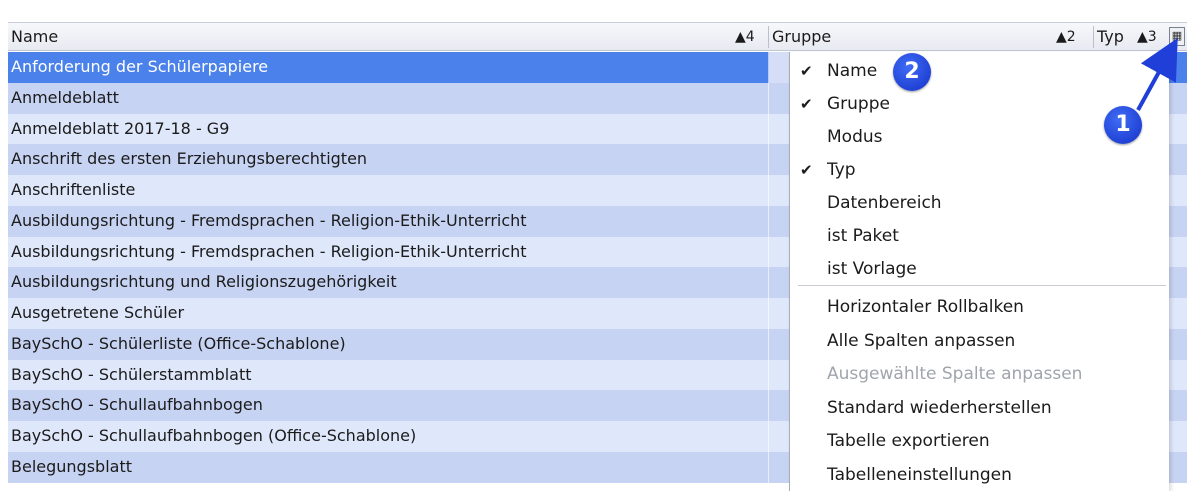 Image resolution: width=1187 pixels, height=491 pixels. I want to click on annotation-badge-1: 1, so click(1123, 125).